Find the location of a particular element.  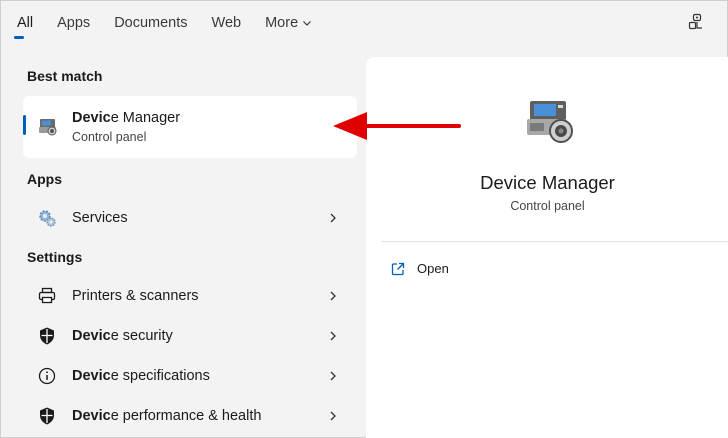

settings-result-printers: Printers & scanners is located at coordinates (190, 296).